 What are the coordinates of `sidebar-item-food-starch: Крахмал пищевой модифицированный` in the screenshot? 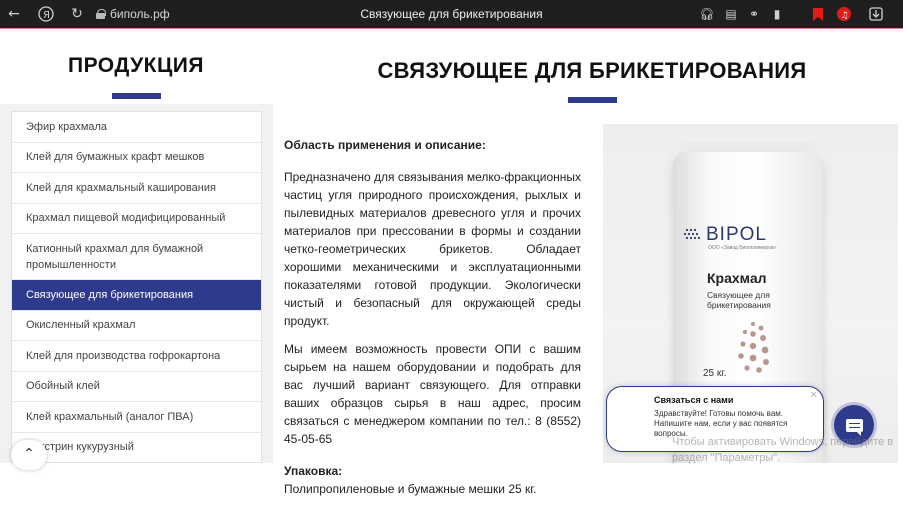 It's located at (136, 219).